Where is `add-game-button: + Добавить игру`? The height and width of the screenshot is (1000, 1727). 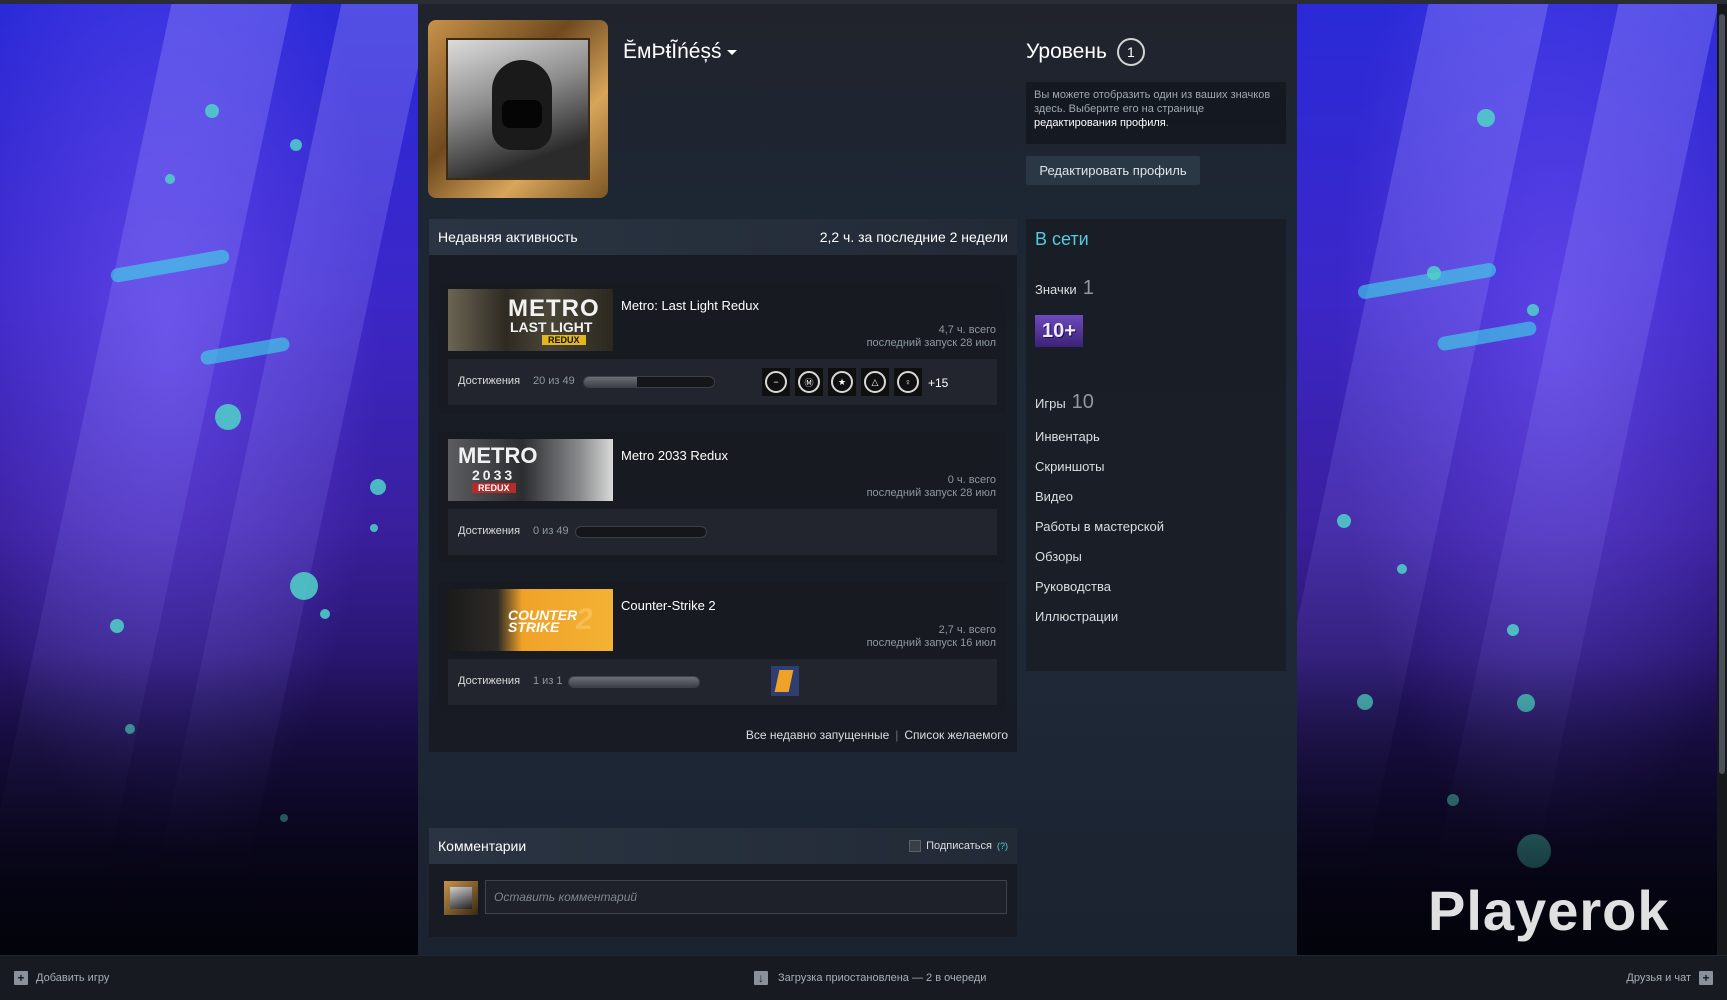
add-game-button: + Добавить игру is located at coordinates (61, 978).